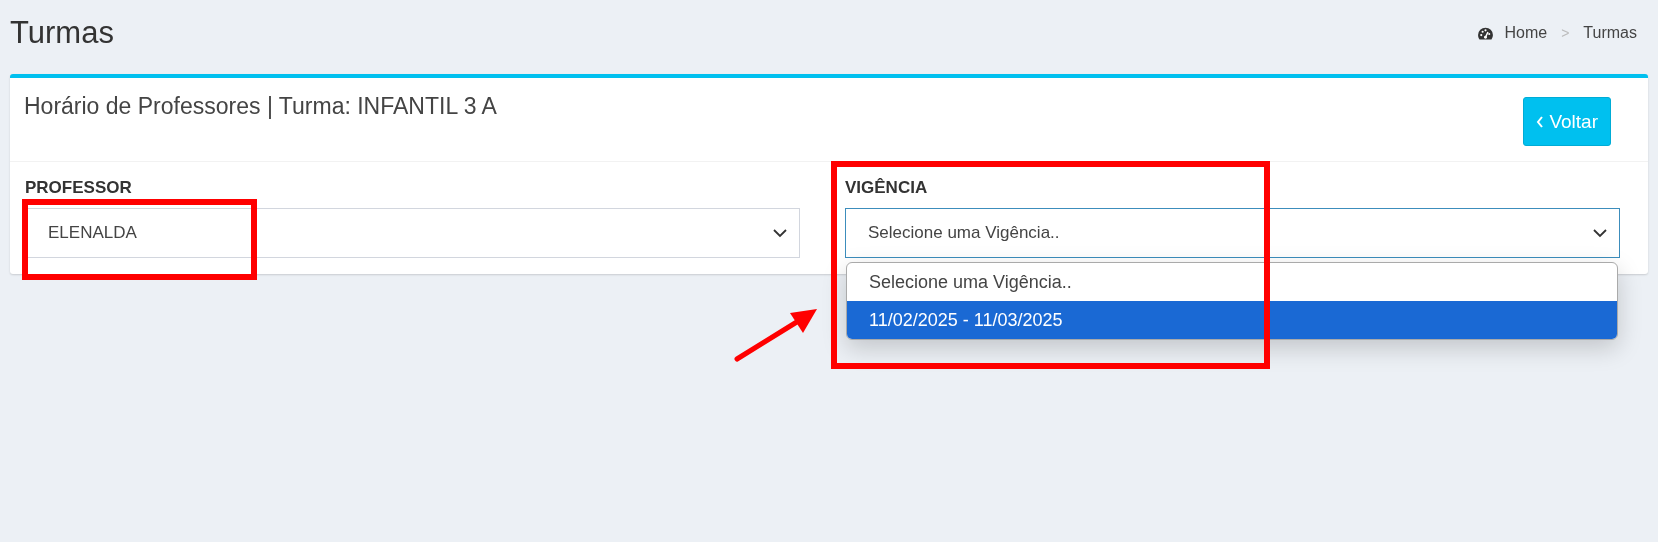 The image size is (1658, 542). Describe the element at coordinates (62, 33) in the screenshot. I see `page-title: Turmas` at that location.